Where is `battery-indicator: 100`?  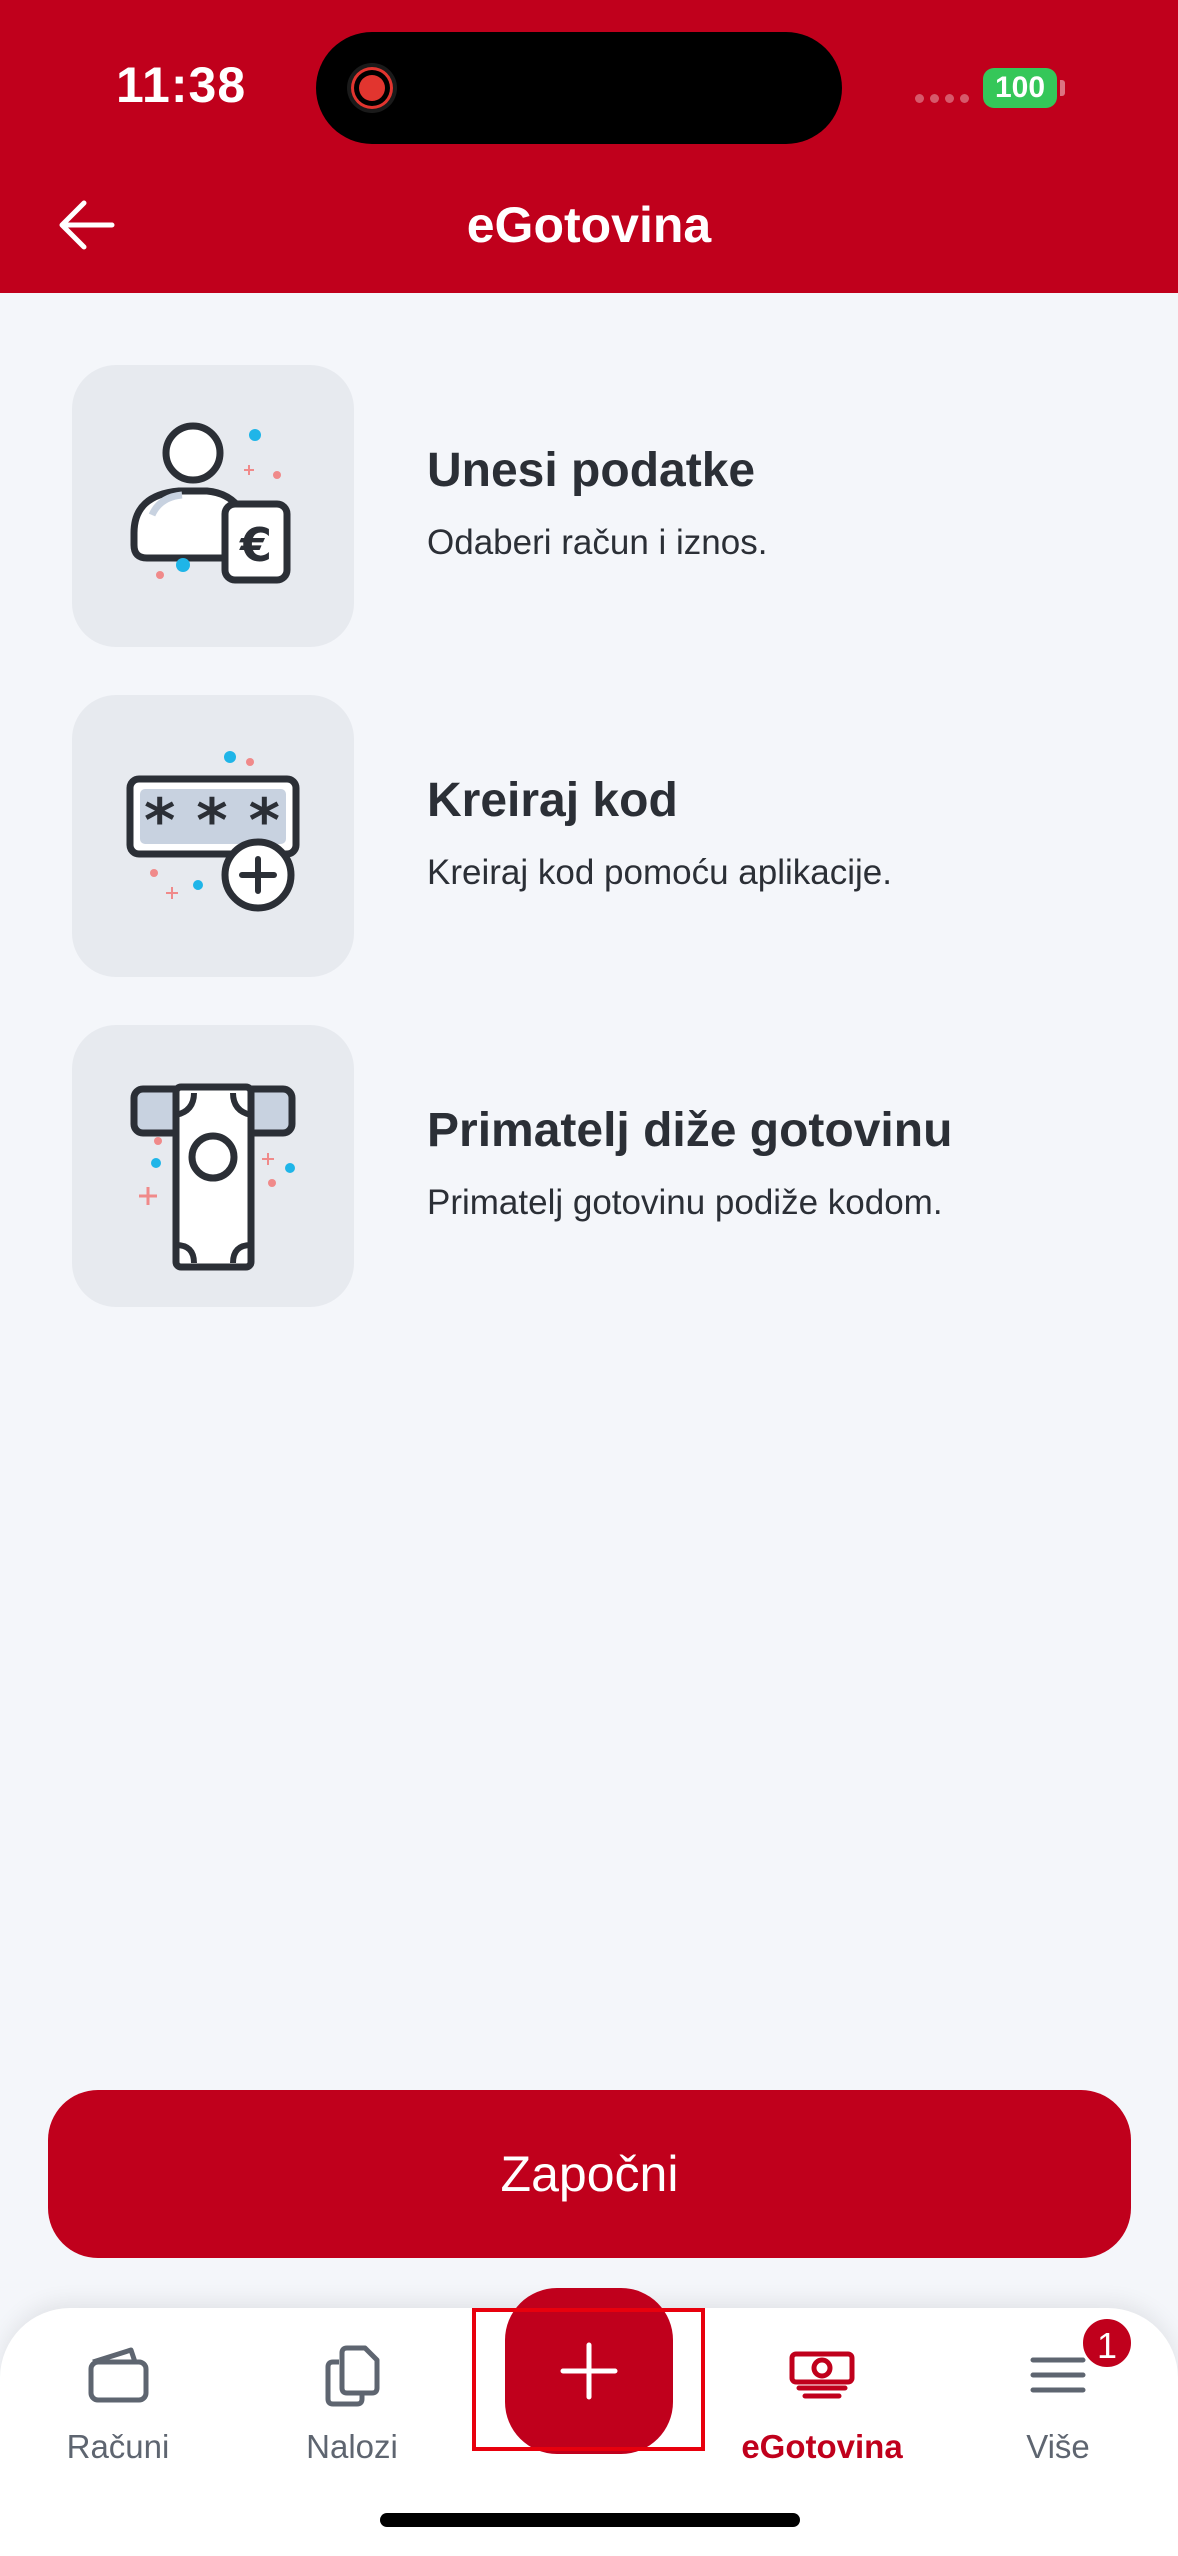
battery-indicator: 100 is located at coordinates (1020, 88).